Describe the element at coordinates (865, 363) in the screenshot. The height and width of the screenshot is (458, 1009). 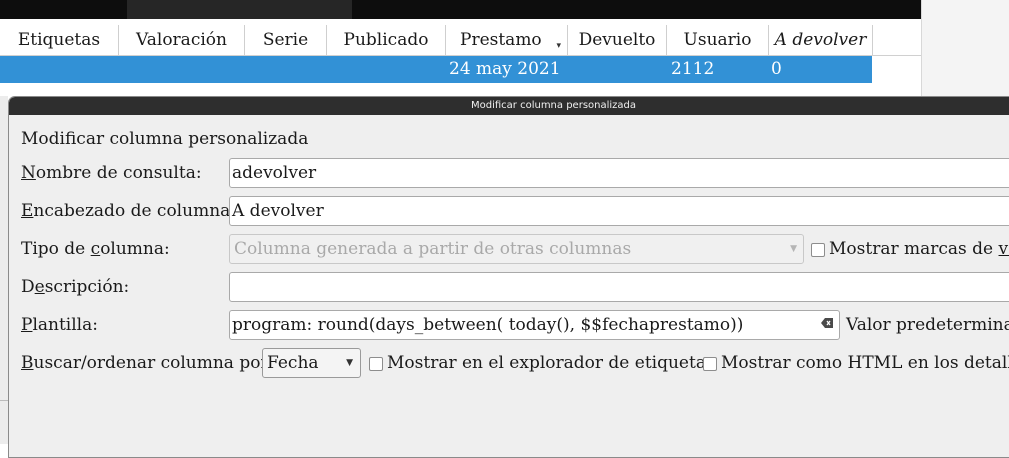
I see `show-as-html-label: Mostrar como HTML en los detalles` at that location.